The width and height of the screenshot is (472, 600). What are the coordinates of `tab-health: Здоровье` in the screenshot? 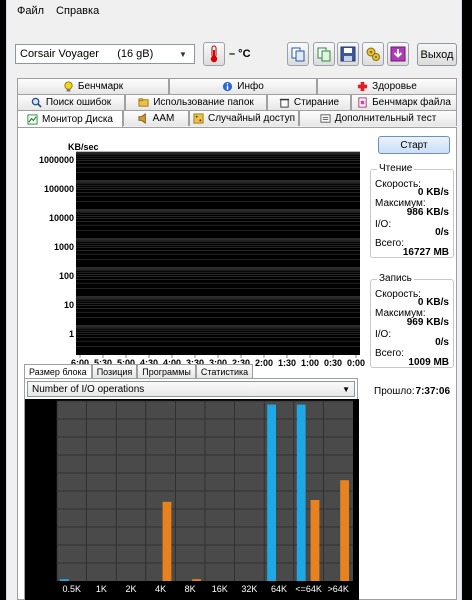 It's located at (387, 86).